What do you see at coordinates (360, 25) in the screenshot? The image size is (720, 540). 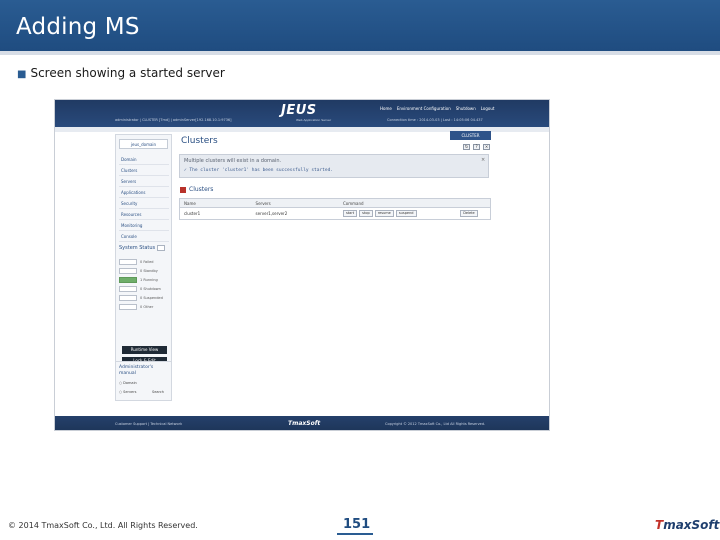 I see `slide-header: Adding MS` at bounding box center [360, 25].